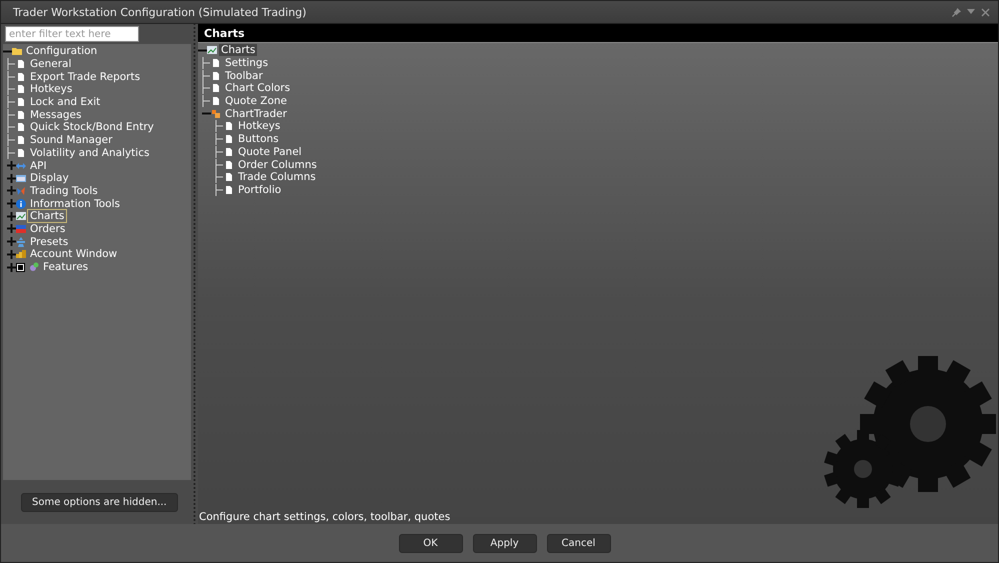  What do you see at coordinates (49, 242) in the screenshot?
I see `tree-item: Presets` at bounding box center [49, 242].